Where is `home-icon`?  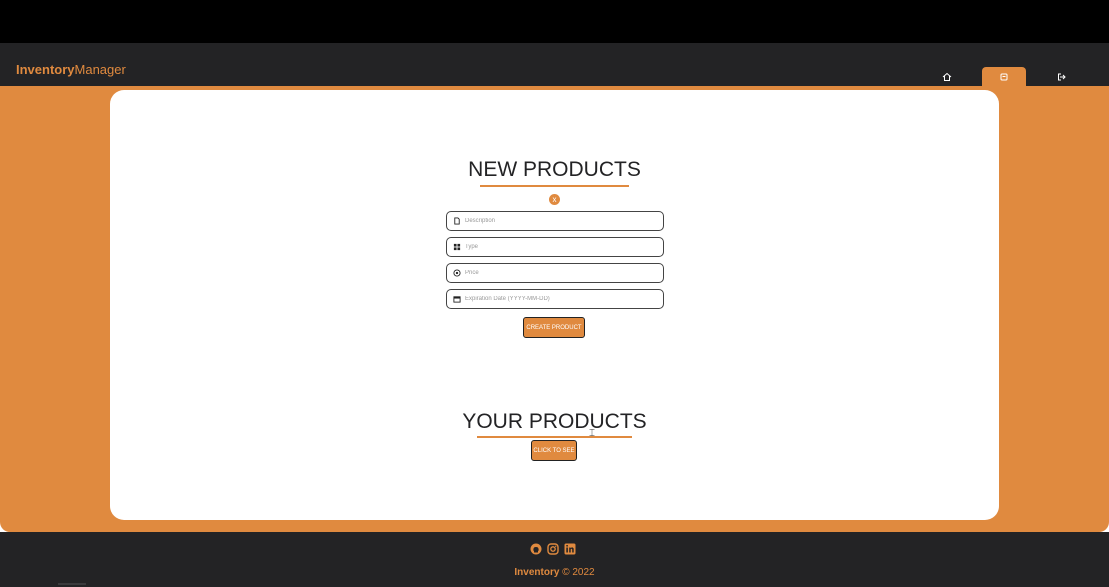 home-icon is located at coordinates (947, 76).